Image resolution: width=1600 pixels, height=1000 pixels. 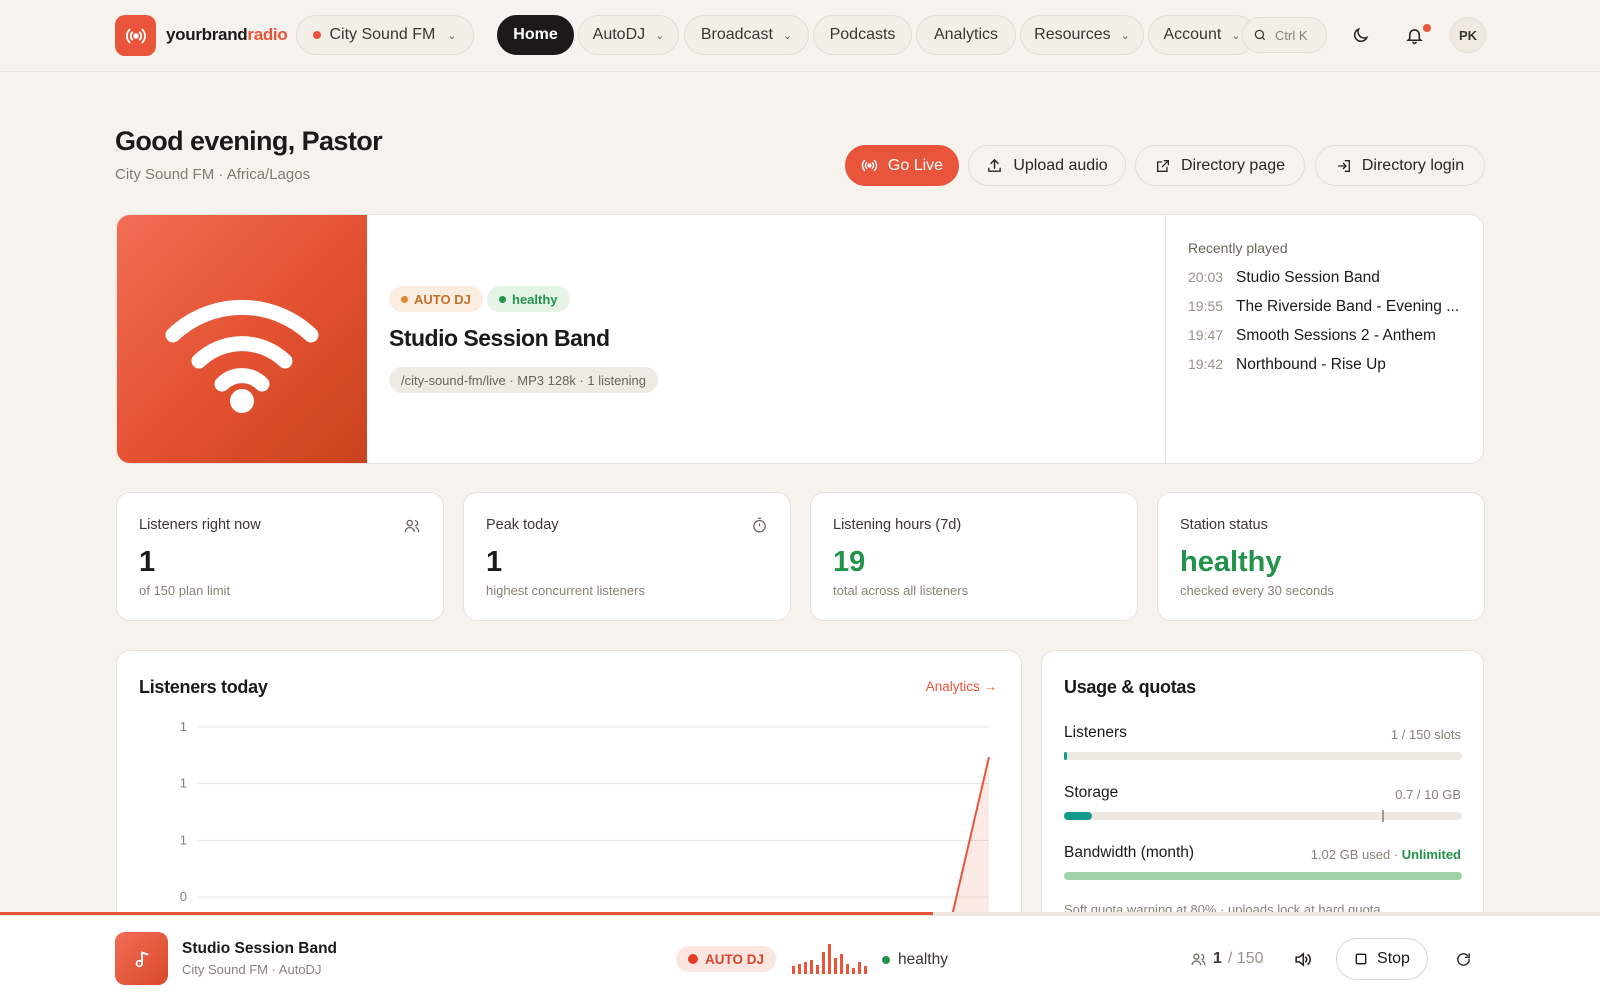 I want to click on directory-login-button: Directory login, so click(x=1400, y=165).